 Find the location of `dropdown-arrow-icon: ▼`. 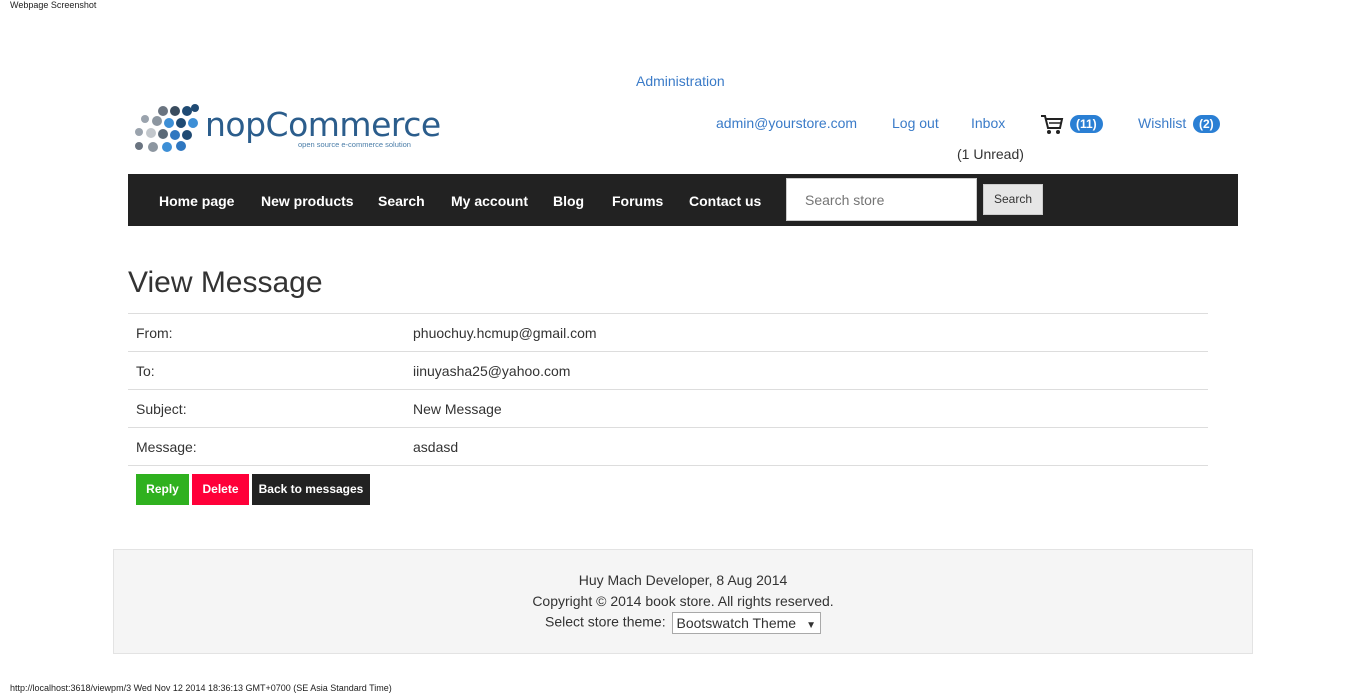

dropdown-arrow-icon: ▼ is located at coordinates (811, 625).